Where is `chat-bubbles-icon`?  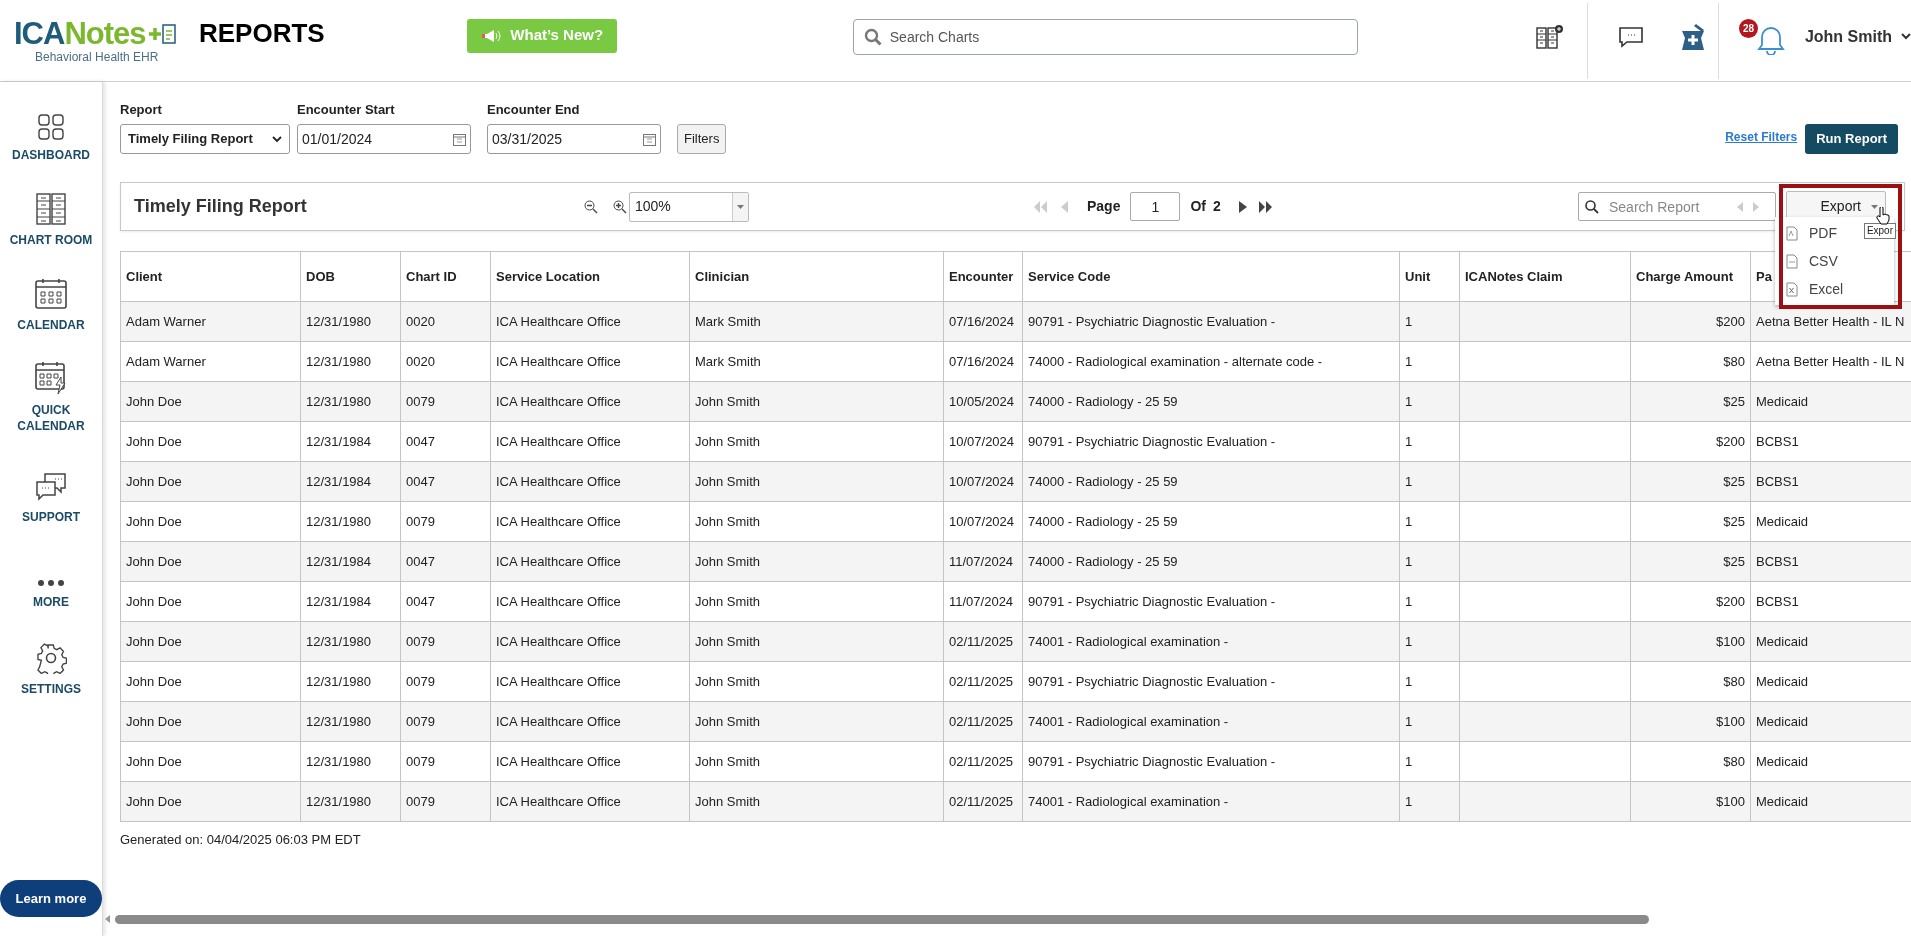
chat-bubbles-icon is located at coordinates (51, 487).